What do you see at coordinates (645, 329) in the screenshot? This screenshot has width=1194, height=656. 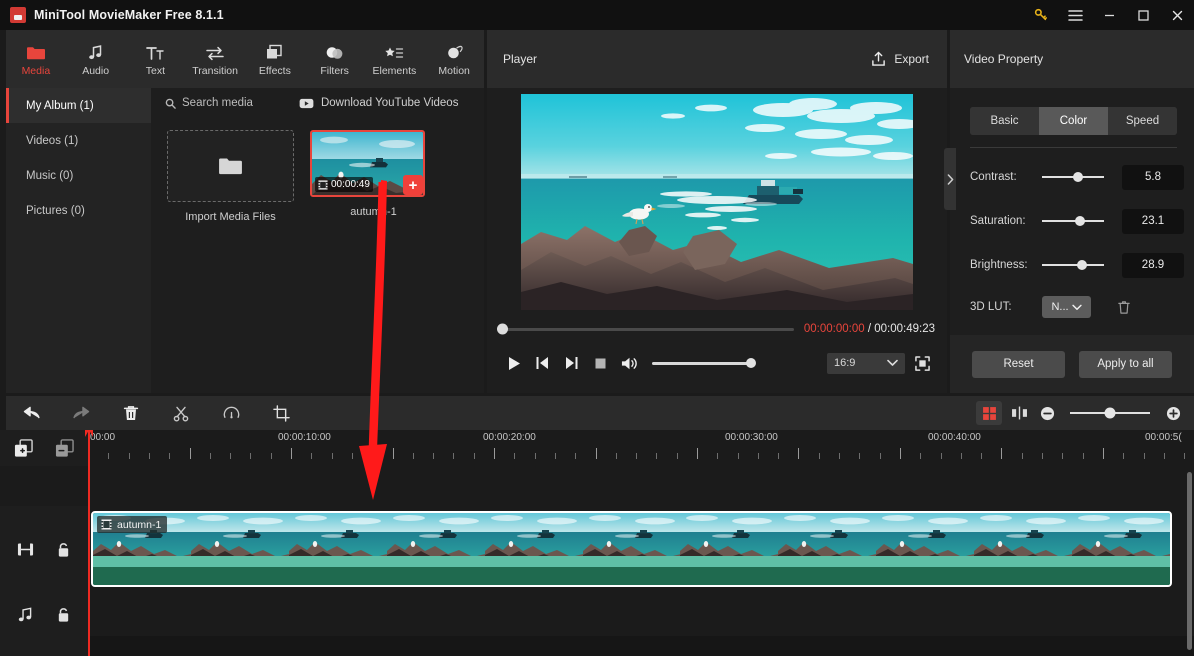 I see `seek-slider` at bounding box center [645, 329].